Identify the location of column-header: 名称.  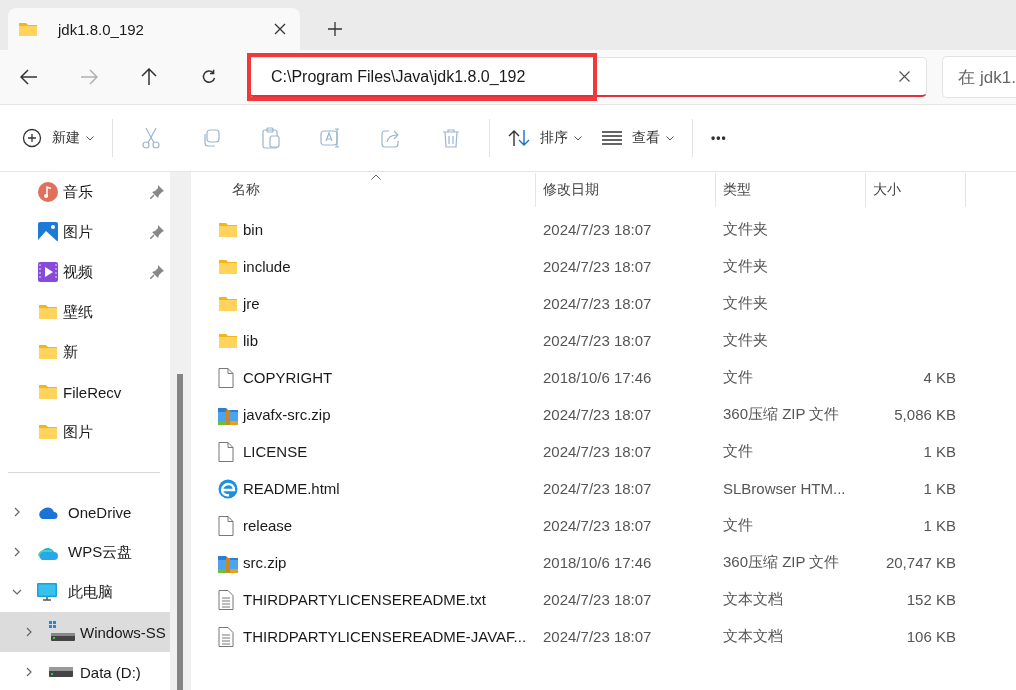
(363, 190).